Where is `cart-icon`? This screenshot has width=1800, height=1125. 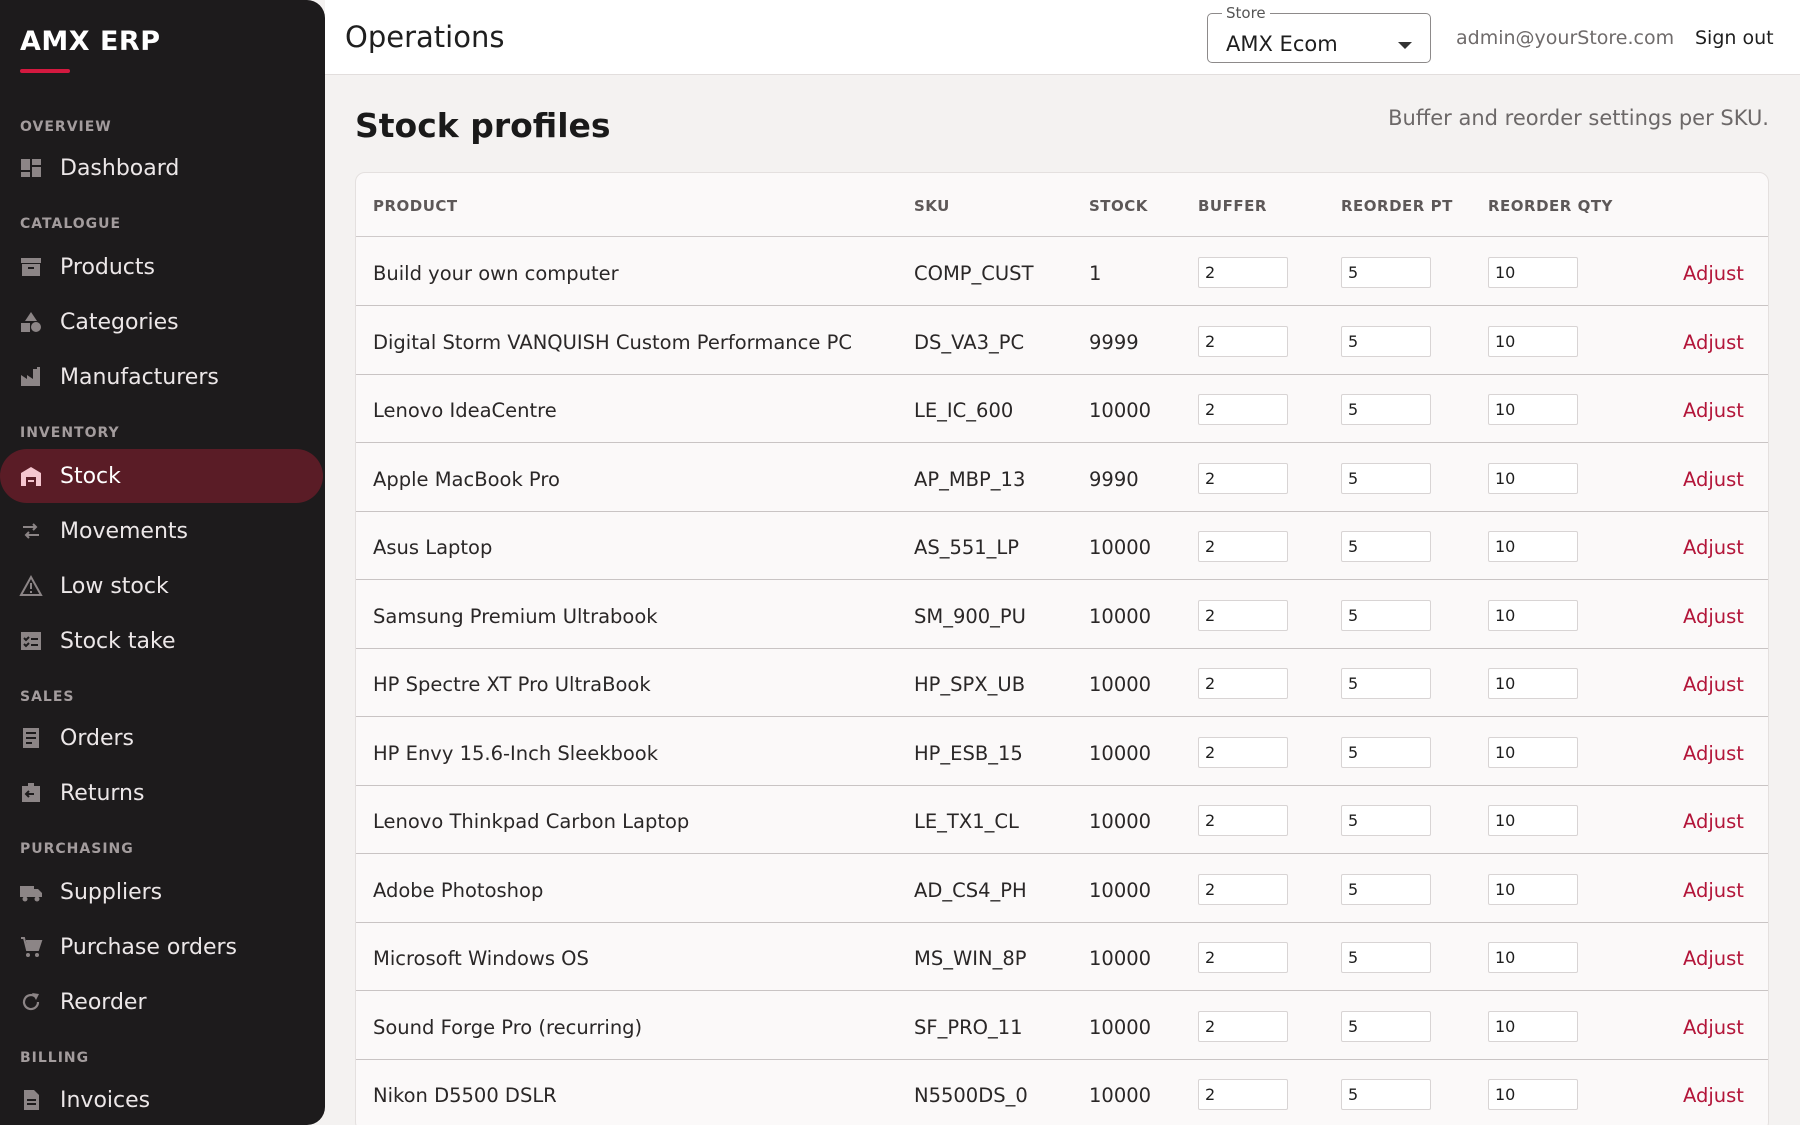
cart-icon is located at coordinates (31, 947).